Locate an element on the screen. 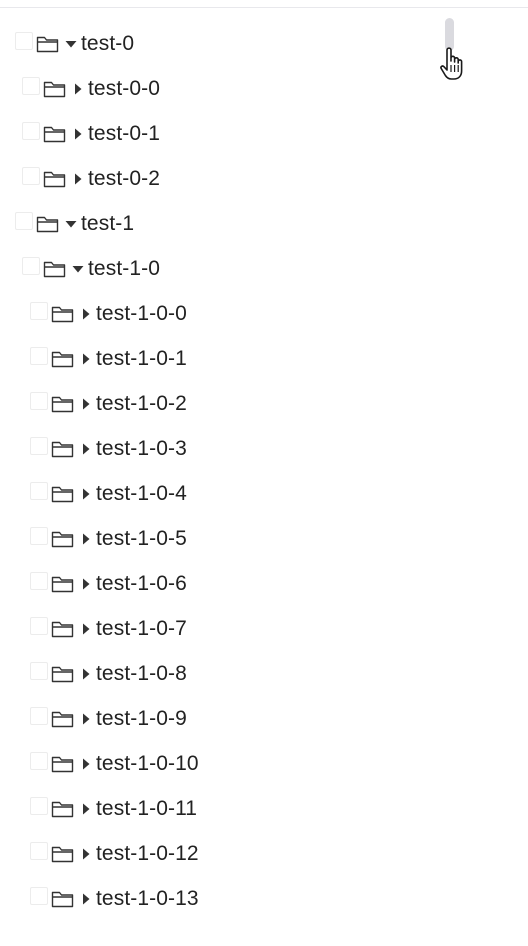 The image size is (528, 946). tree-node-label: test-1-0-12 is located at coordinates (147, 854).